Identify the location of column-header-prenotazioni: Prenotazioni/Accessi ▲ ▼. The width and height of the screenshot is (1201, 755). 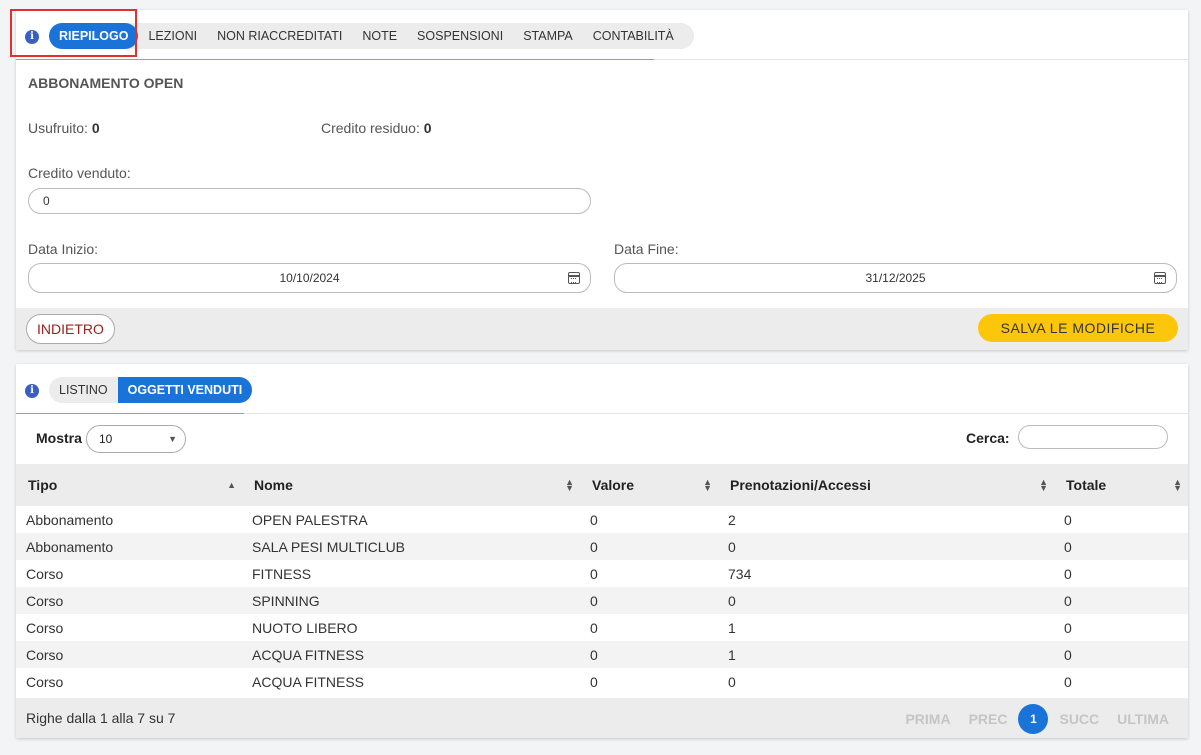
(886, 485).